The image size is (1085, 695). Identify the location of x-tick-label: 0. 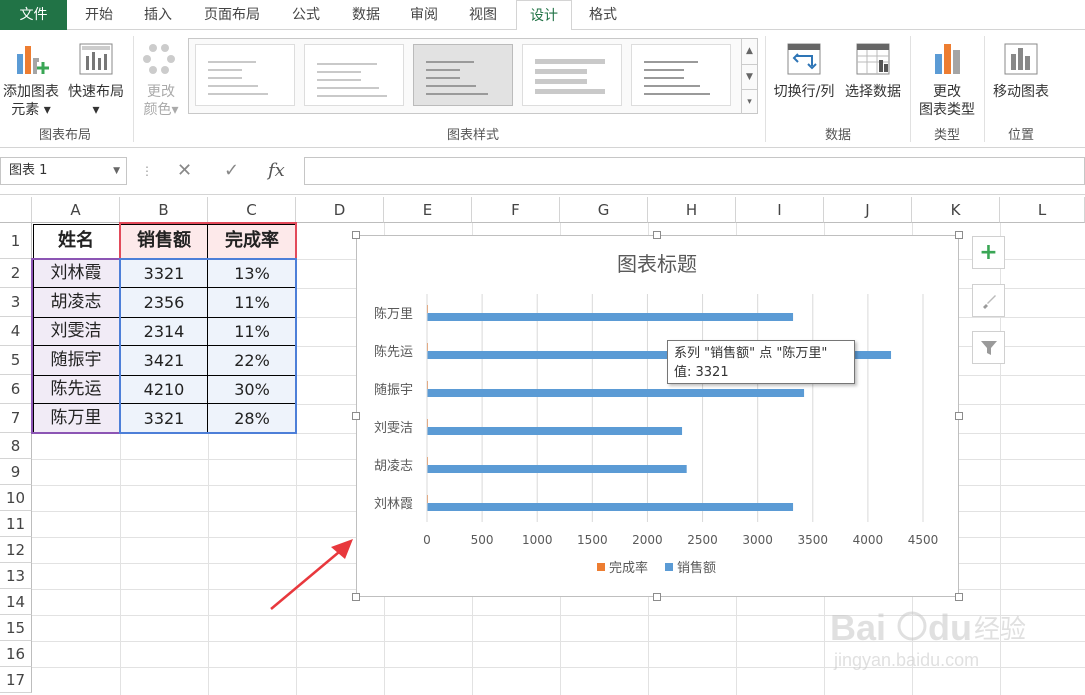
(427, 540).